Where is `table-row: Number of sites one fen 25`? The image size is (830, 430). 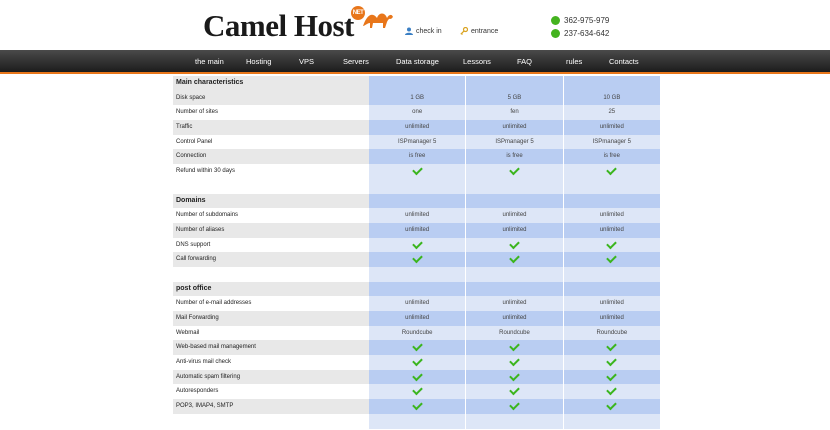
table-row: Number of sites one fen 25 is located at coordinates (416, 113).